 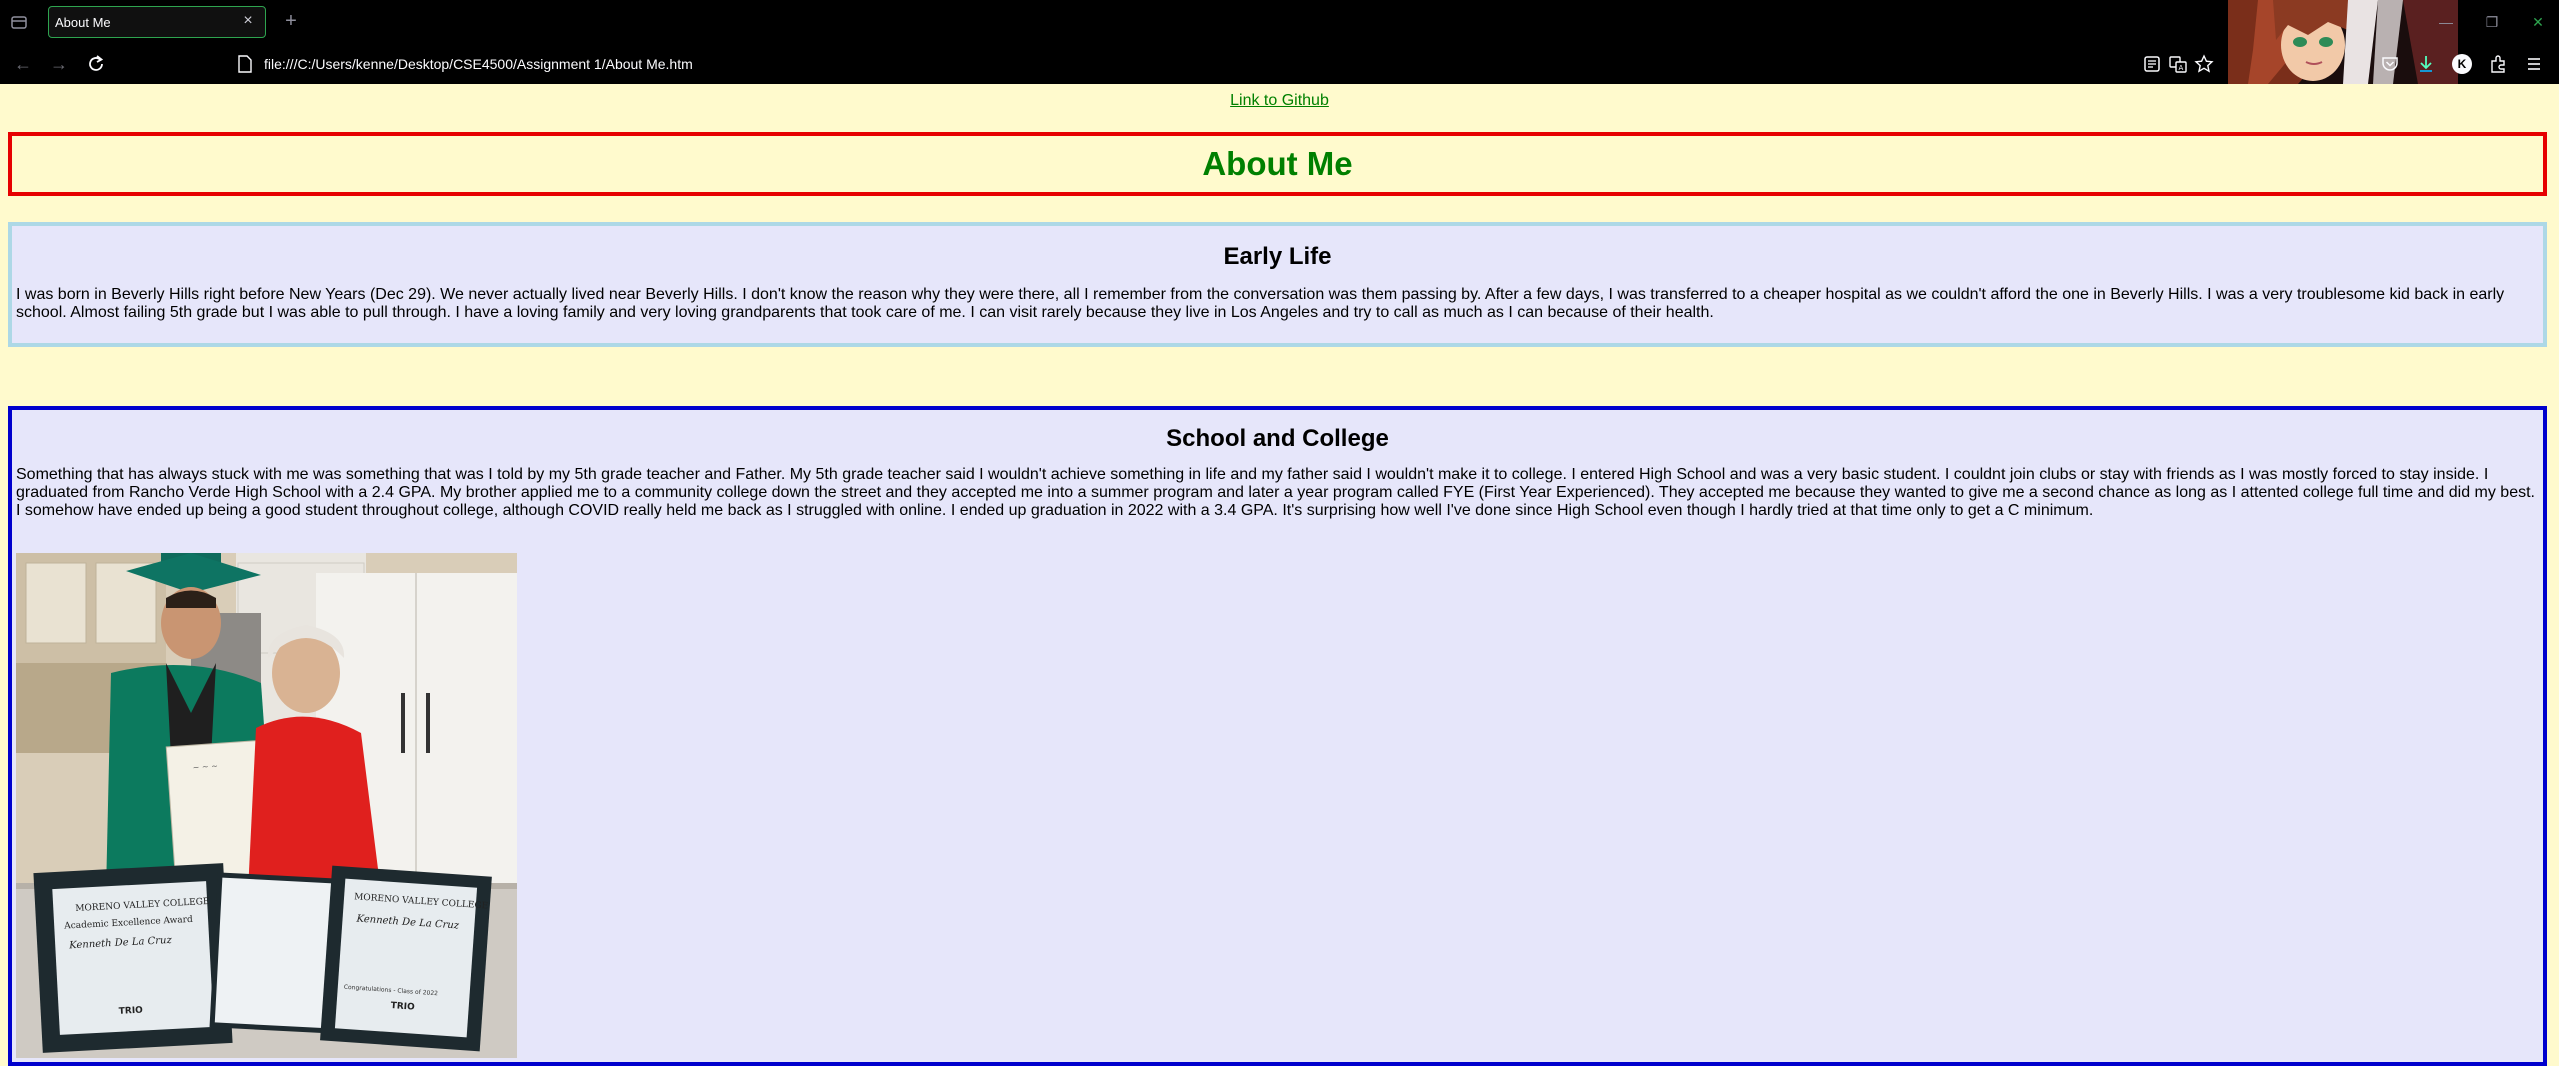 I want to click on early-life-heading: Early Life, so click(x=1277, y=256).